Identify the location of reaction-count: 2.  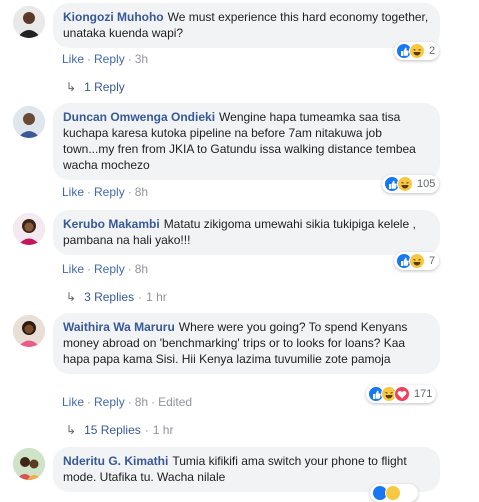
(432, 51).